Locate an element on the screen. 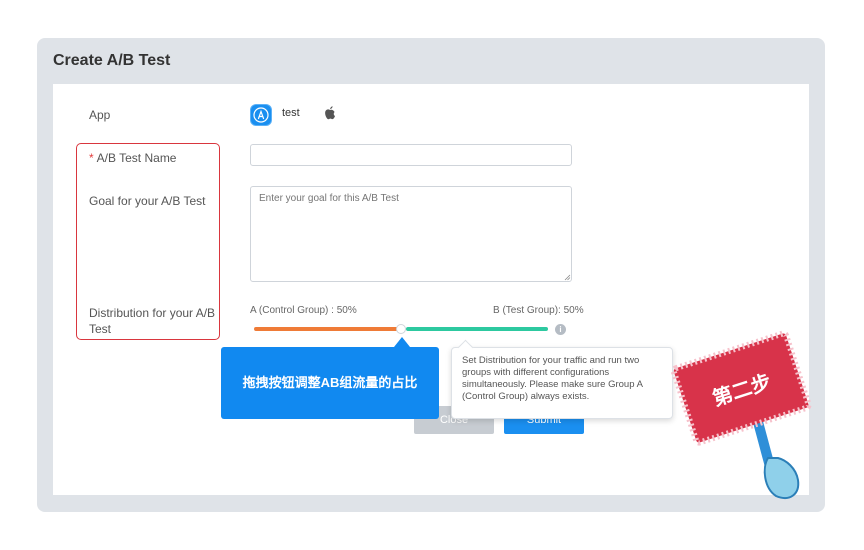 Image resolution: width=864 pixels, height=550 pixels. ab-test-name-label: * A/B Test Name is located at coordinates (132, 158).